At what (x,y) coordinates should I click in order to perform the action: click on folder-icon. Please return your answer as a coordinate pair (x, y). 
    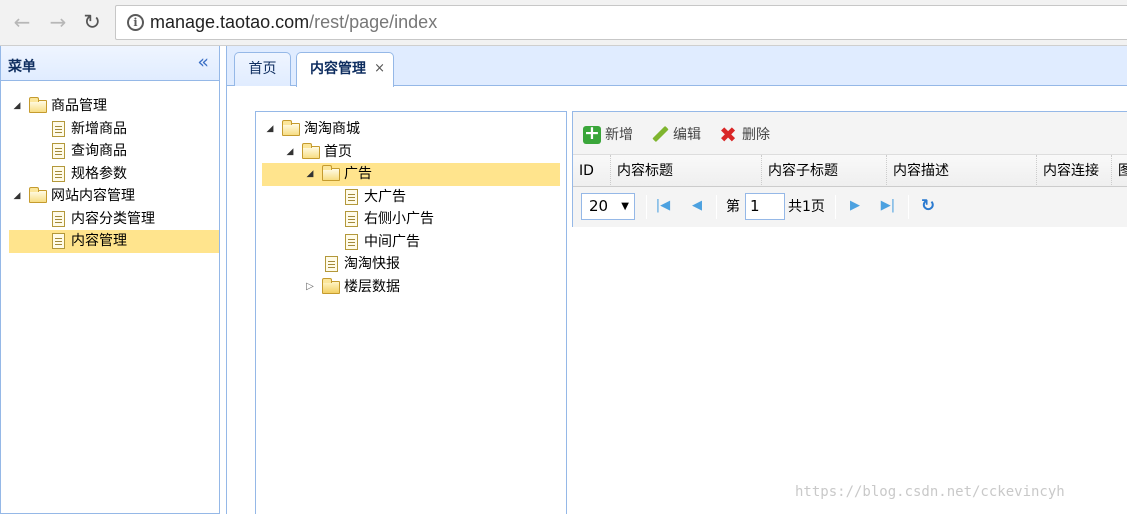
    Looking at the image, I should click on (331, 285).